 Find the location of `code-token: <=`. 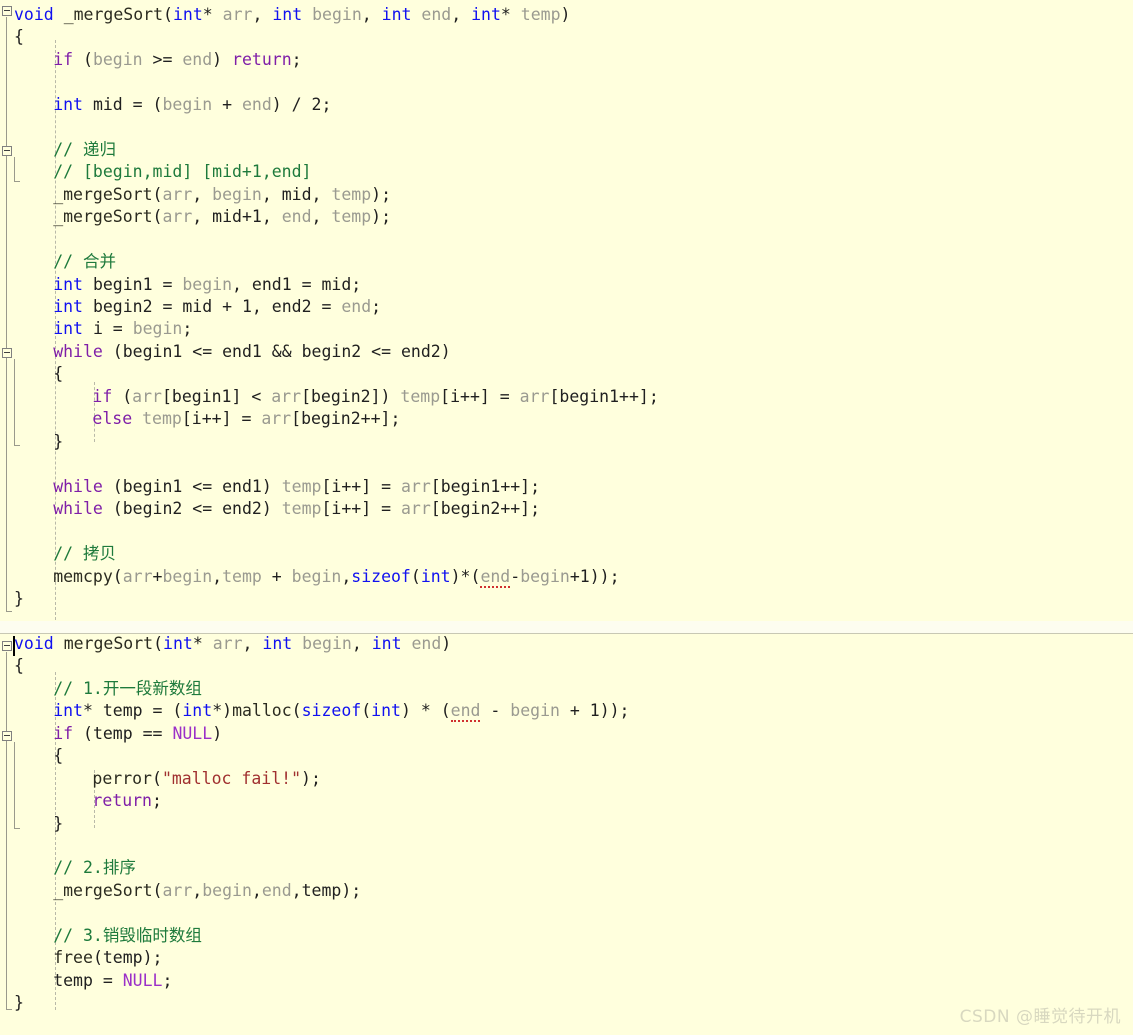

code-token: <= is located at coordinates (381, 351).